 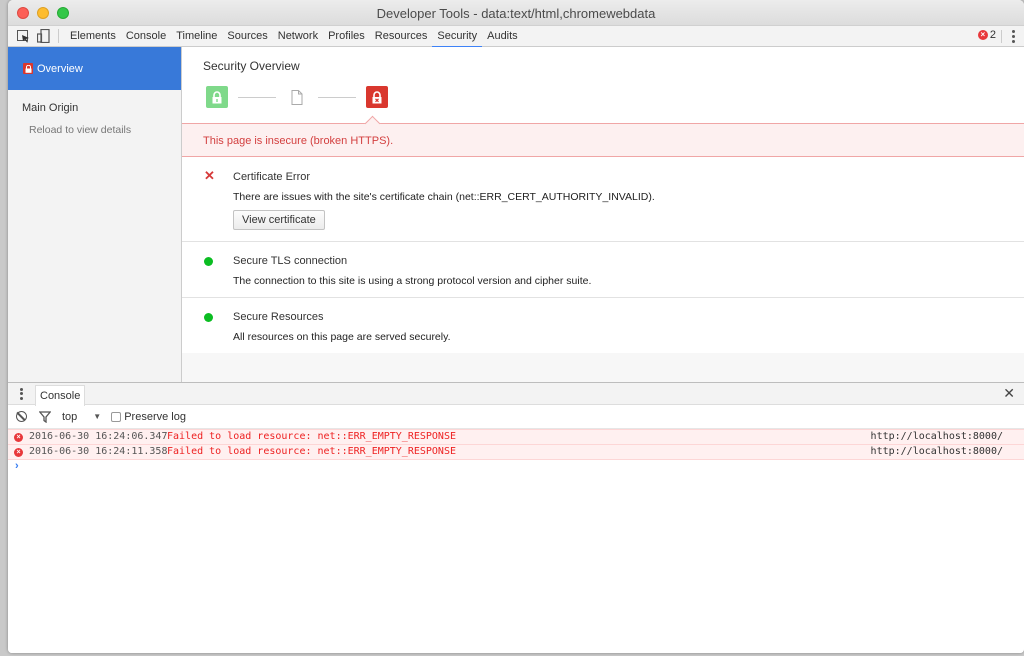 I want to click on drawer-menu-icon, so click(x=21, y=394).